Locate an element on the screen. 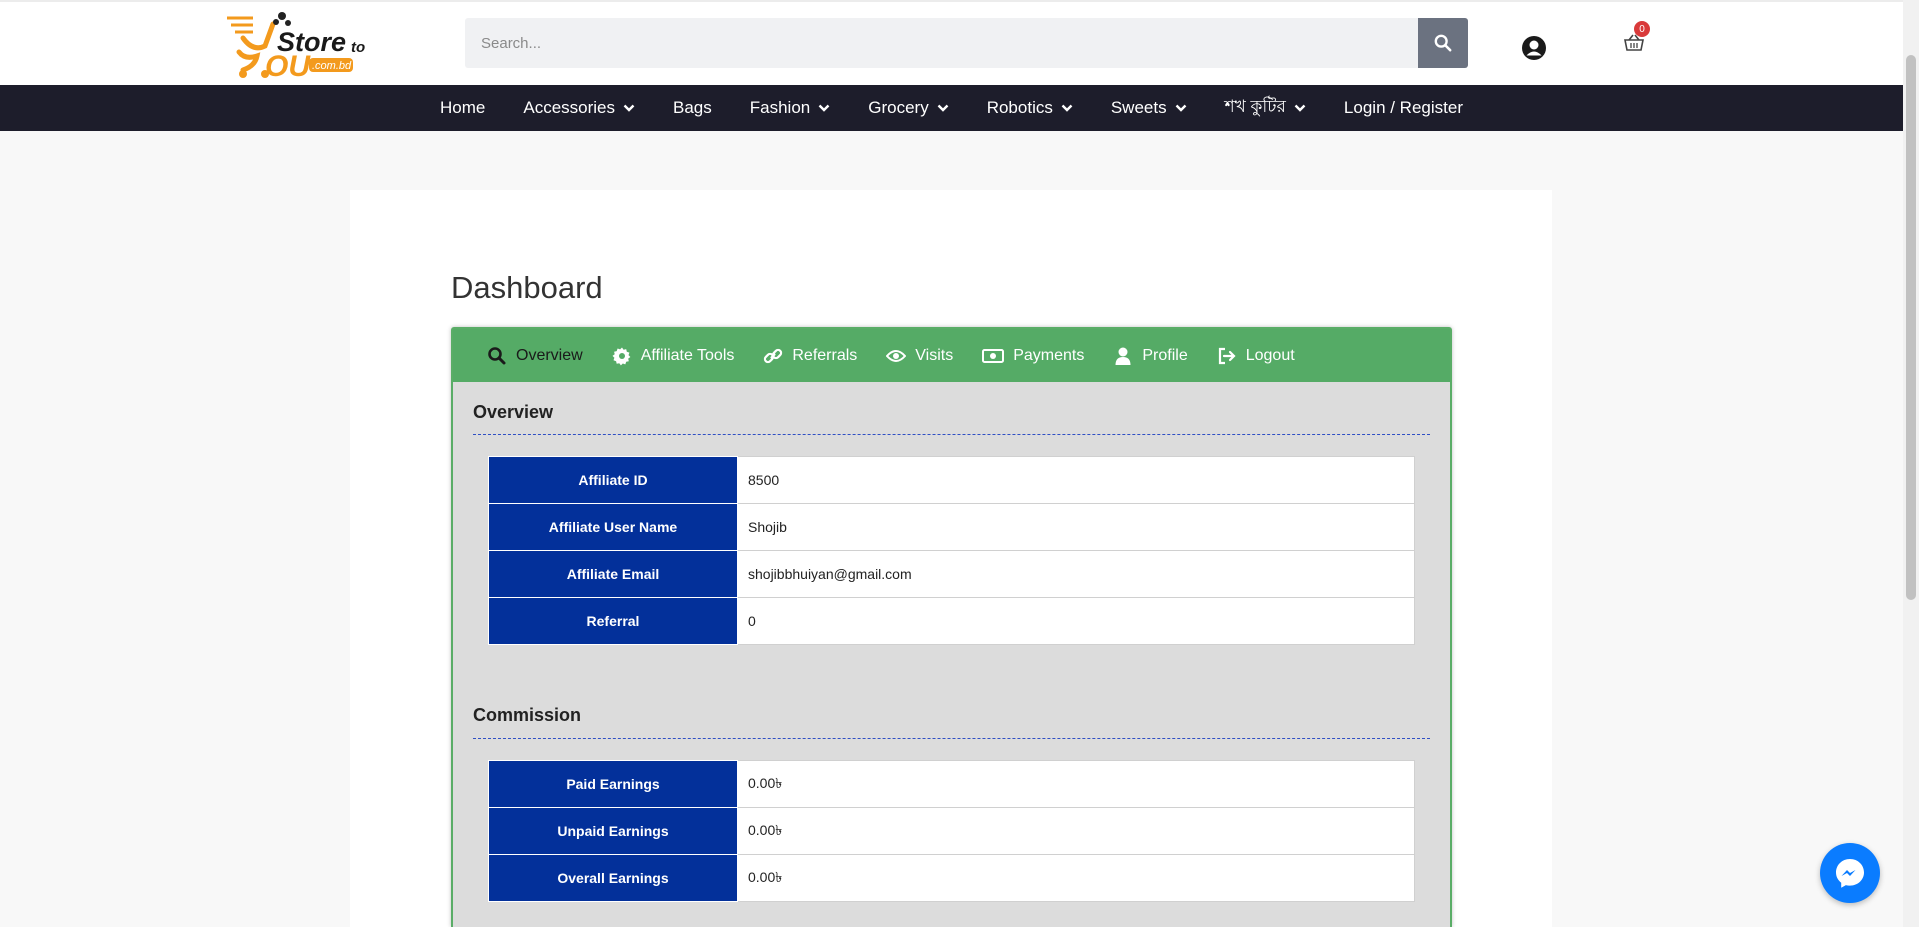 This screenshot has width=1919, height=927. messenger-icon is located at coordinates (1850, 873).